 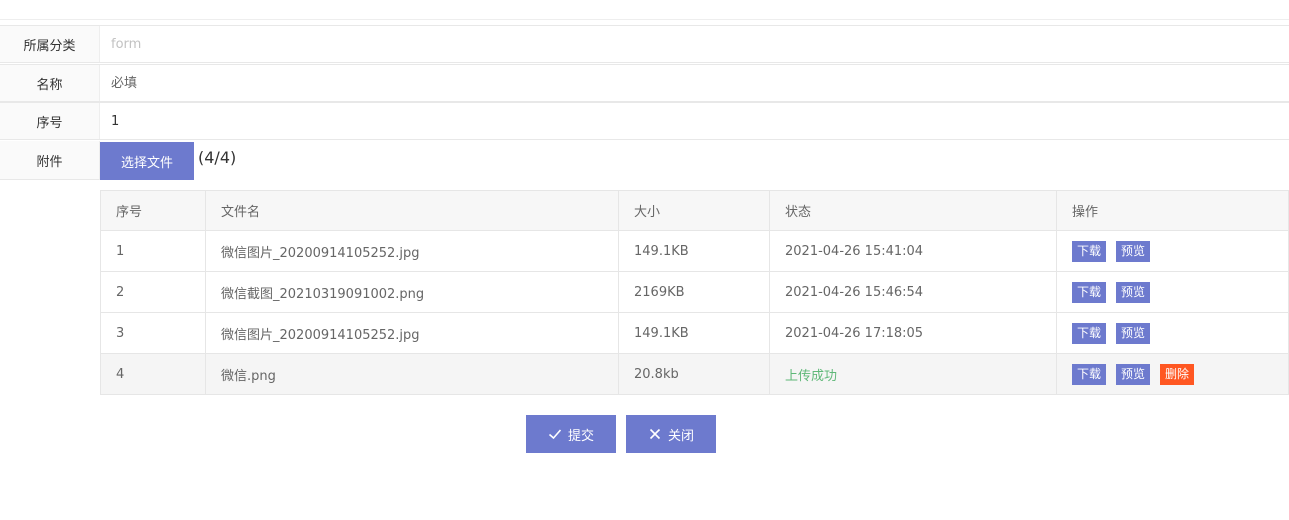 I want to click on row-size: 20.8kb, so click(x=694, y=374).